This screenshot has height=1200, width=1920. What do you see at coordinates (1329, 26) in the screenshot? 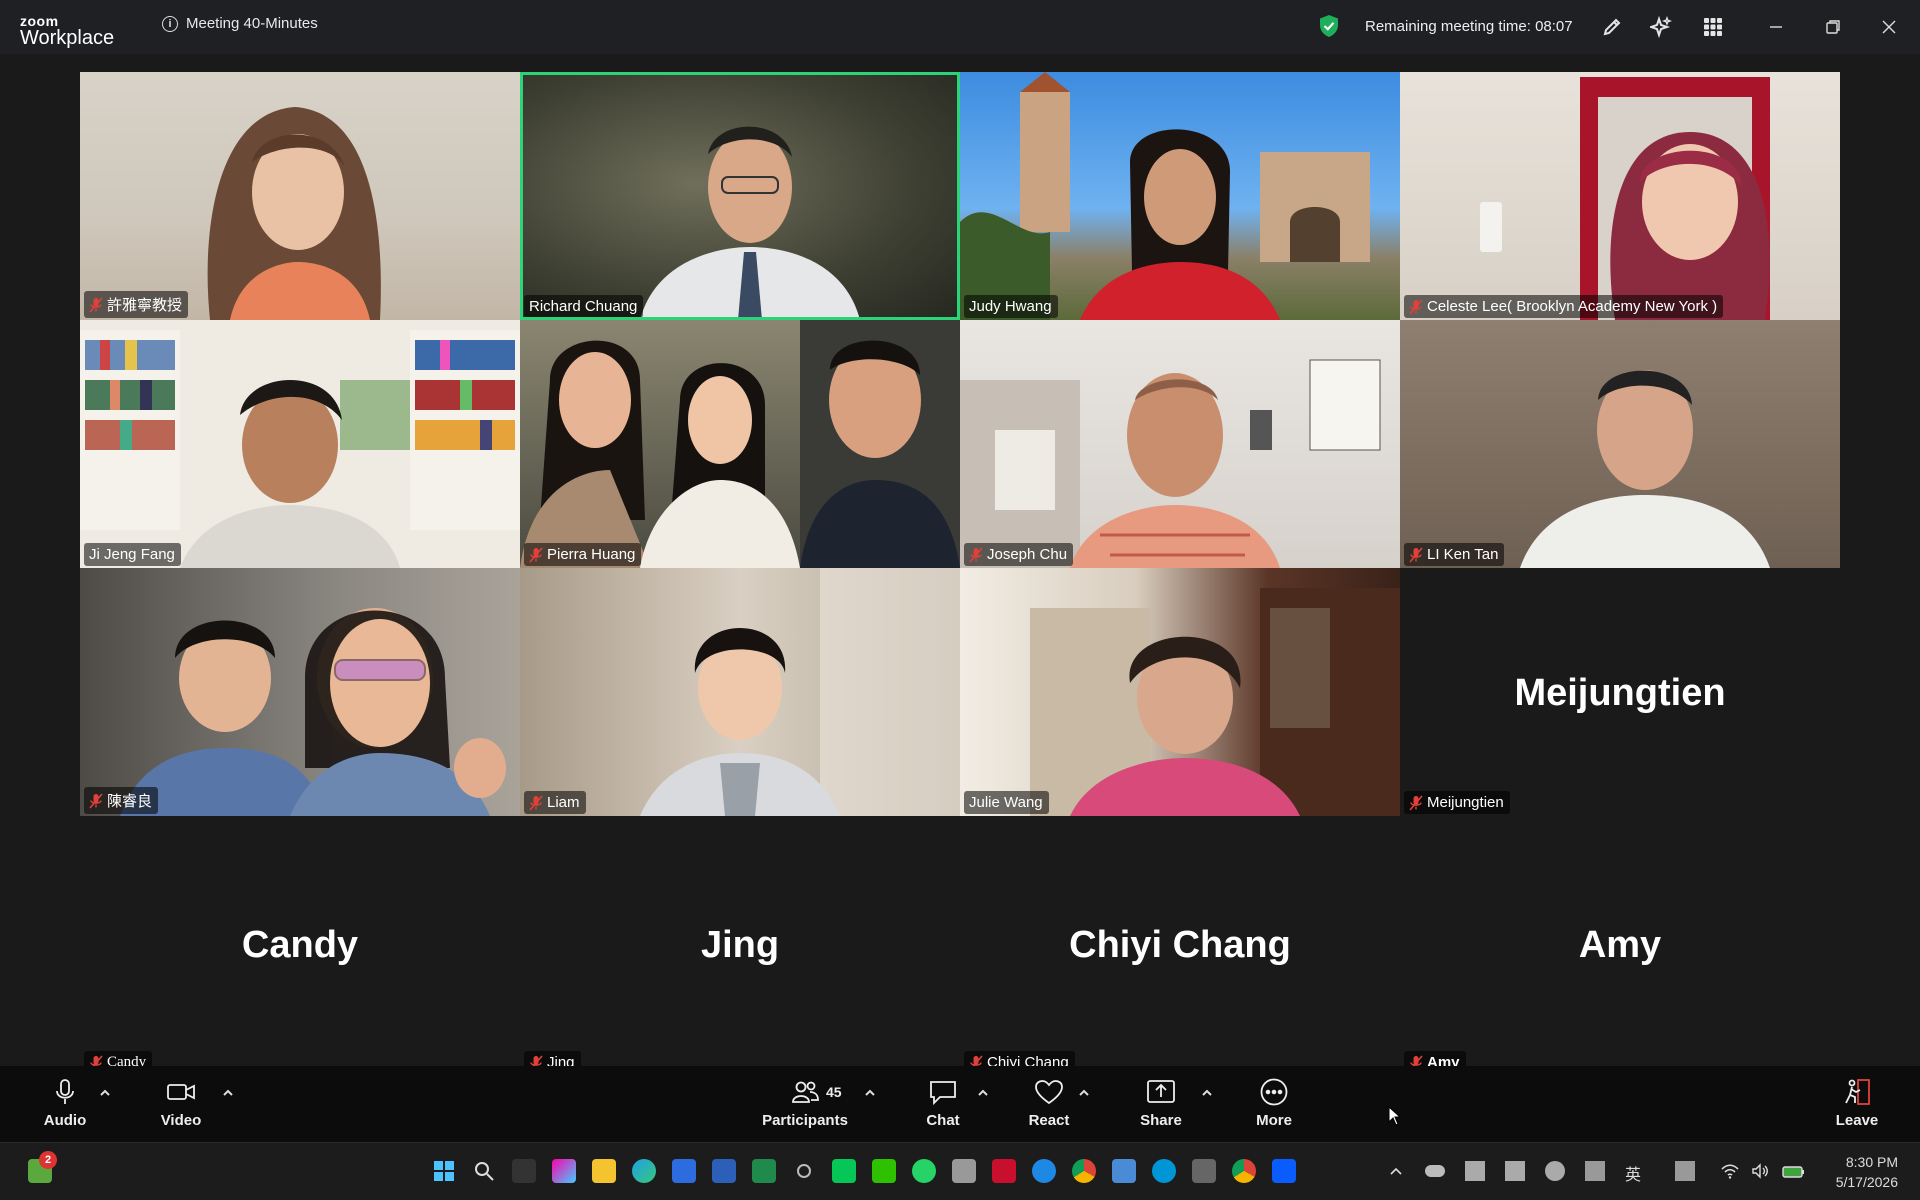
I see `shield-check-icon` at bounding box center [1329, 26].